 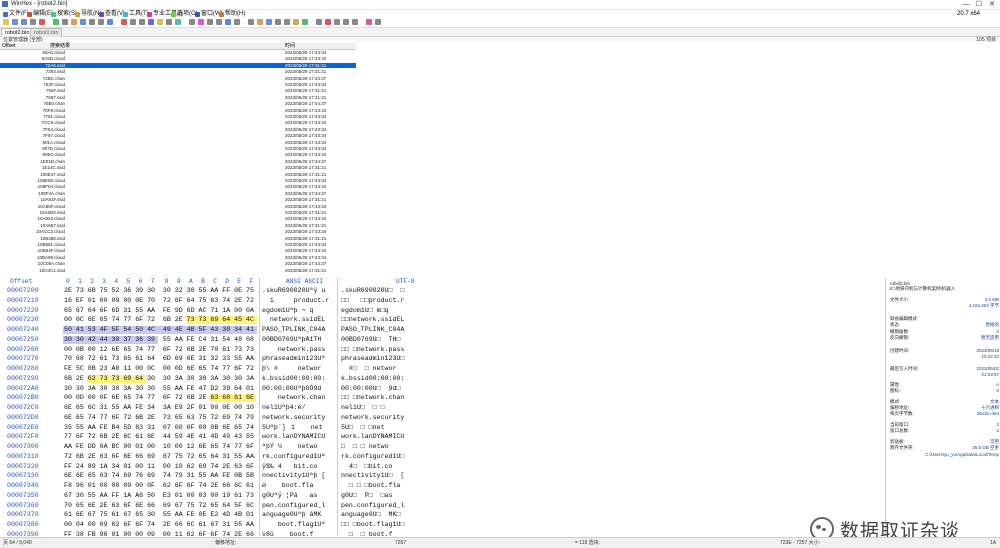 What do you see at coordinates (136, 14) in the screenshot?
I see `menu-item: 工具(T)` at bounding box center [136, 14].